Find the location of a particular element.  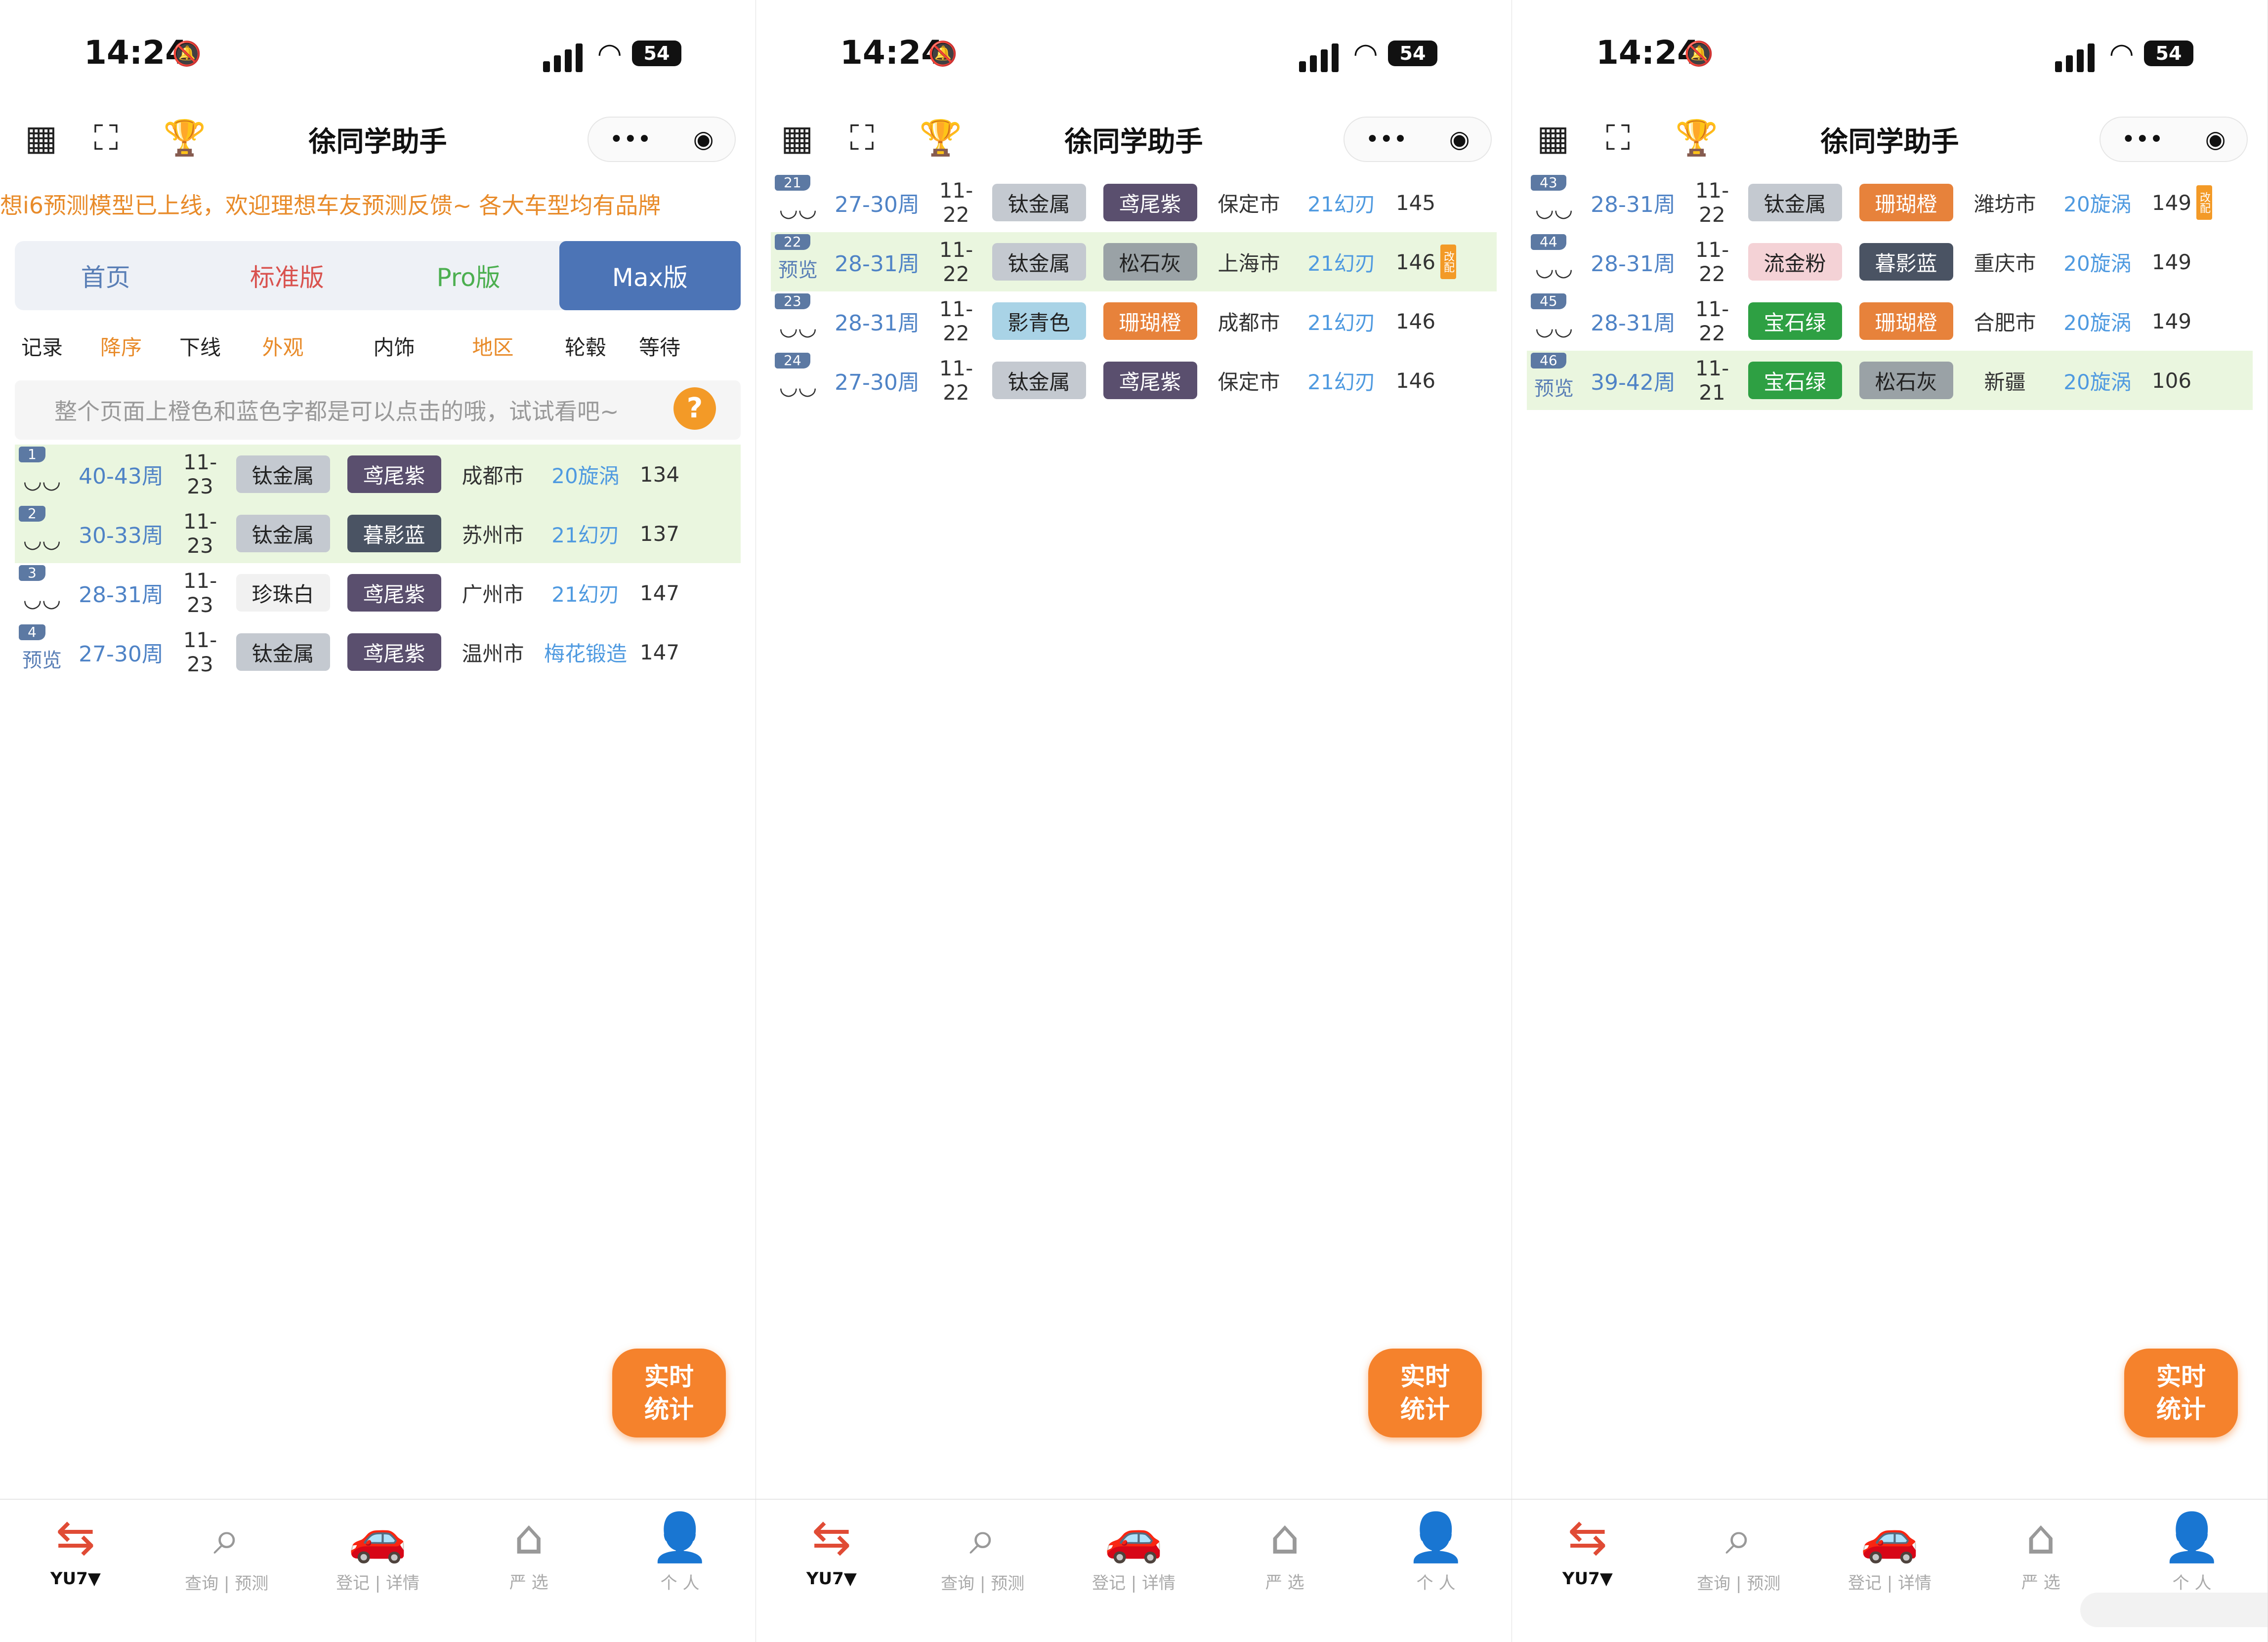

table-row: 44 ◡◡ 28-31周 11-22 流金粉 暮影蓝 重庆市 20旋涡 149 is located at coordinates (1890, 261).